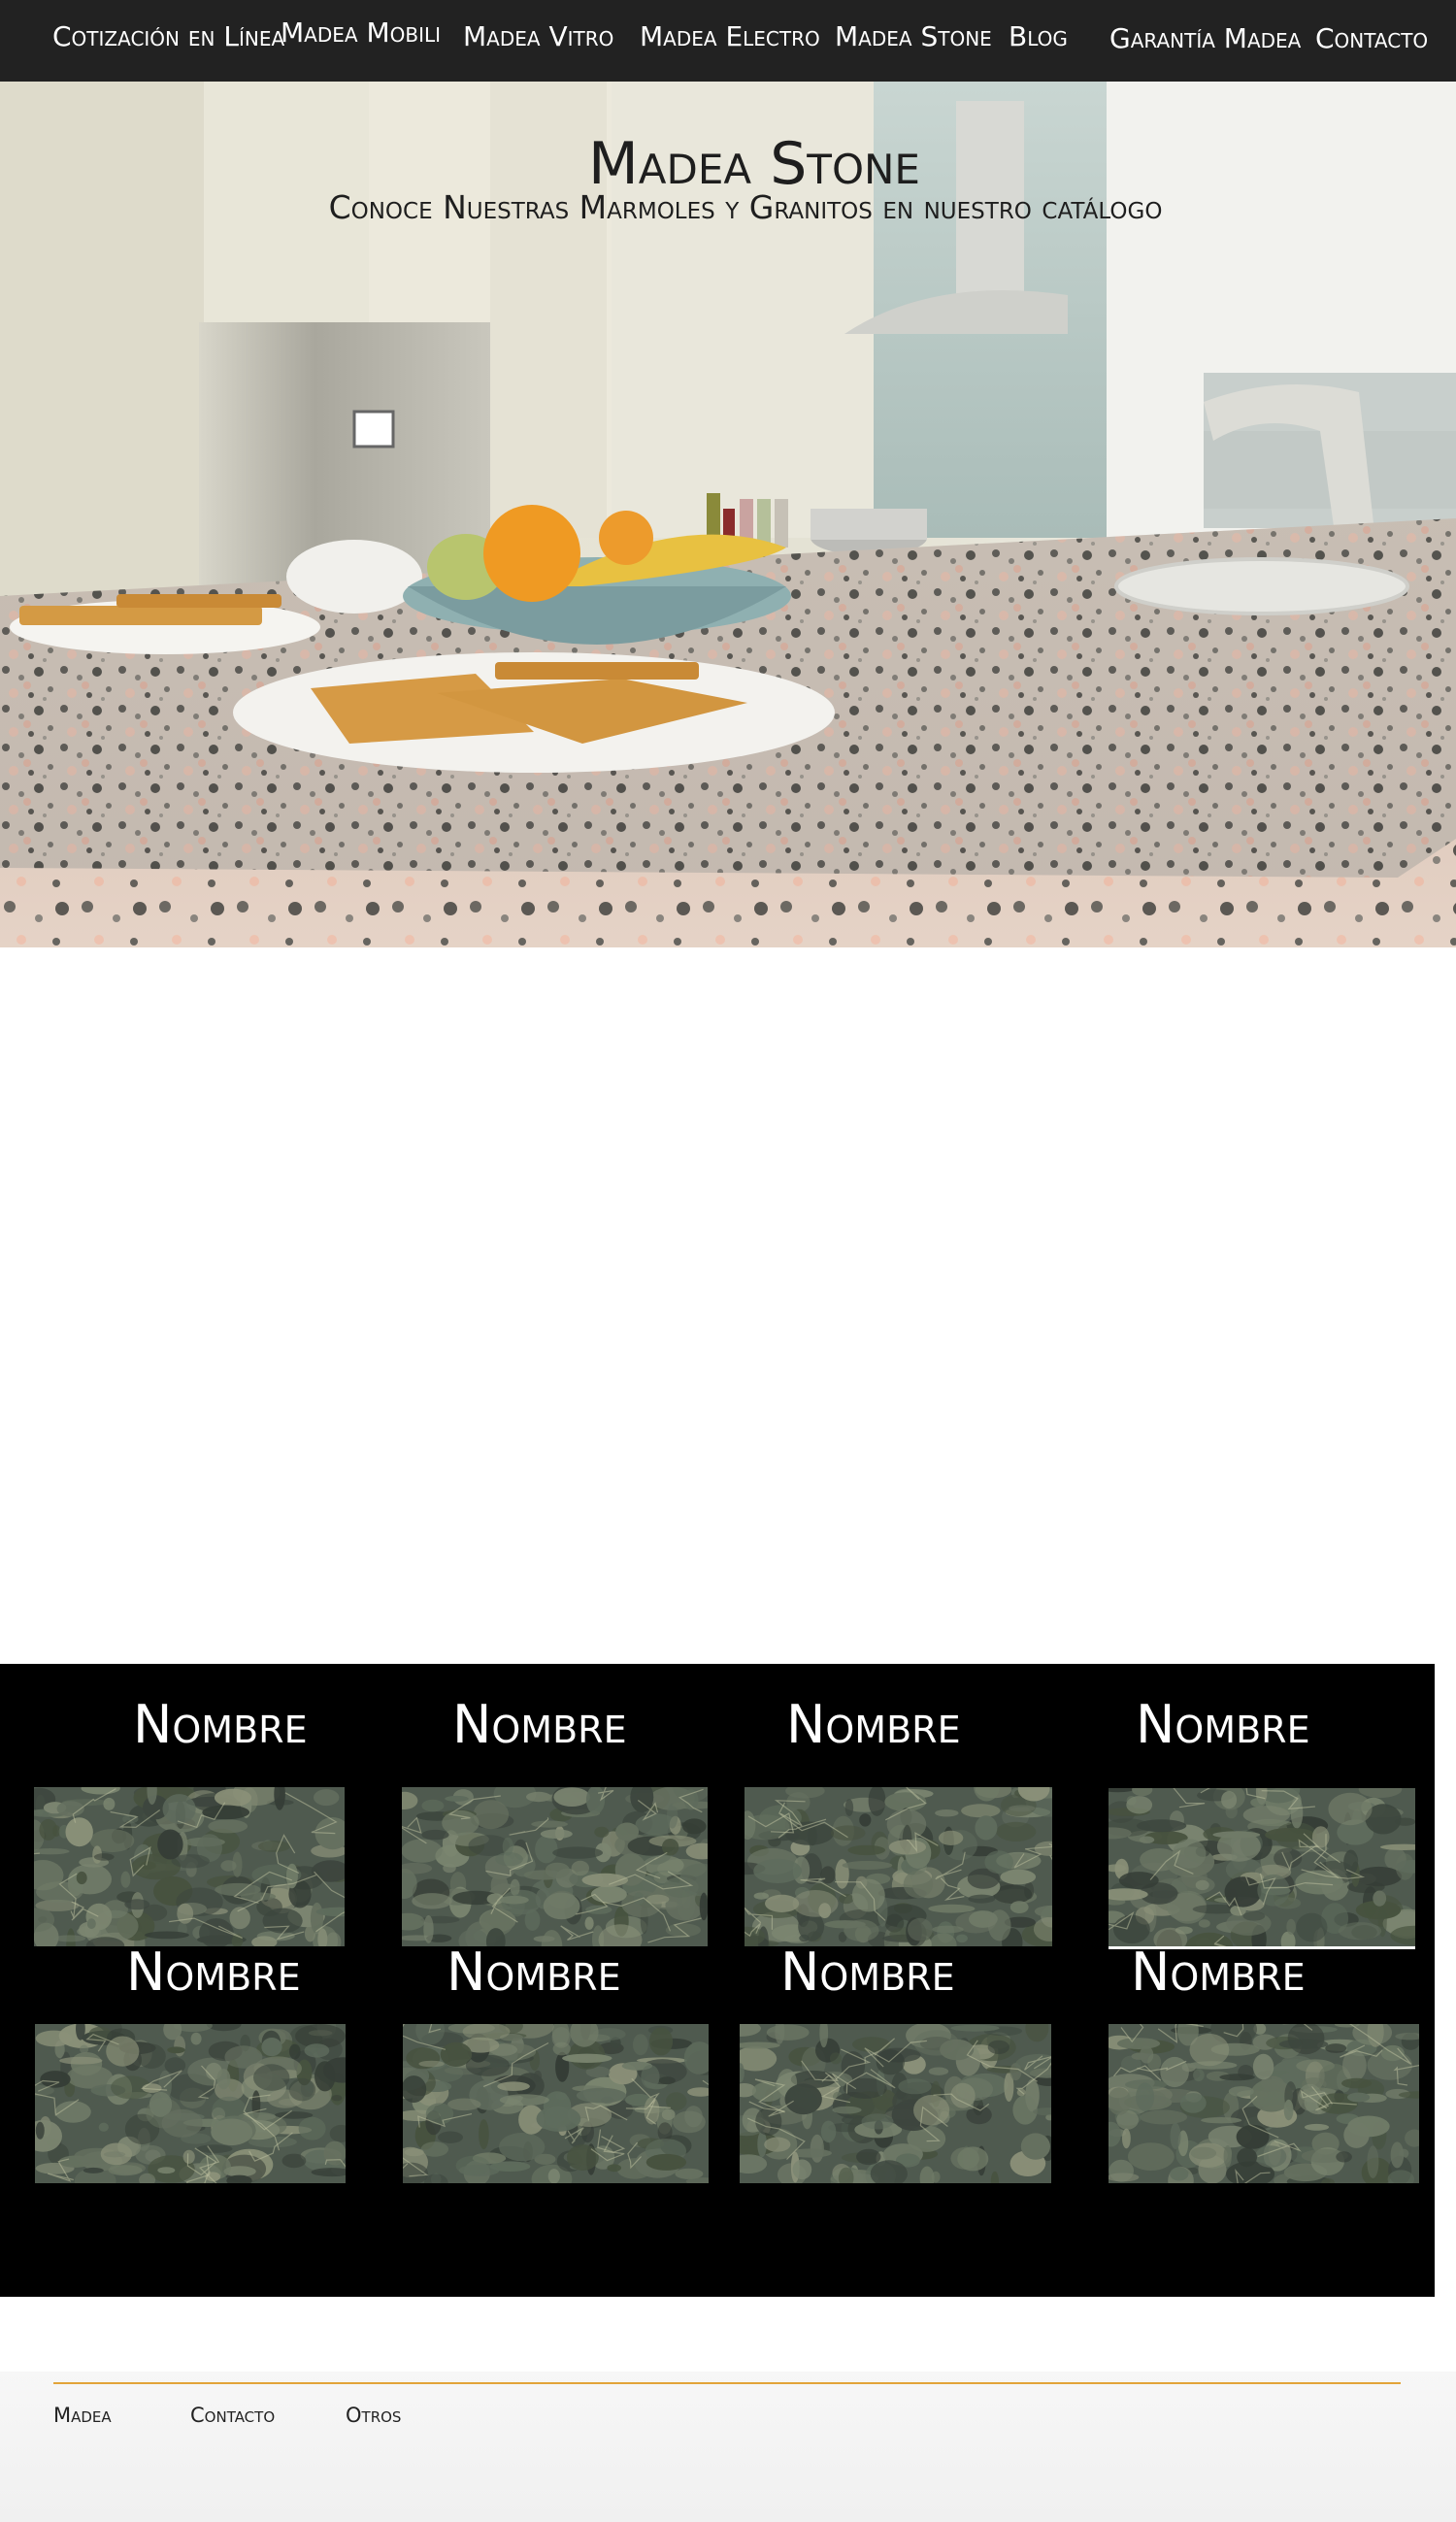 The image size is (1456, 2522). I want to click on nav-link-madea-stone: Madea Stone, so click(913, 36).